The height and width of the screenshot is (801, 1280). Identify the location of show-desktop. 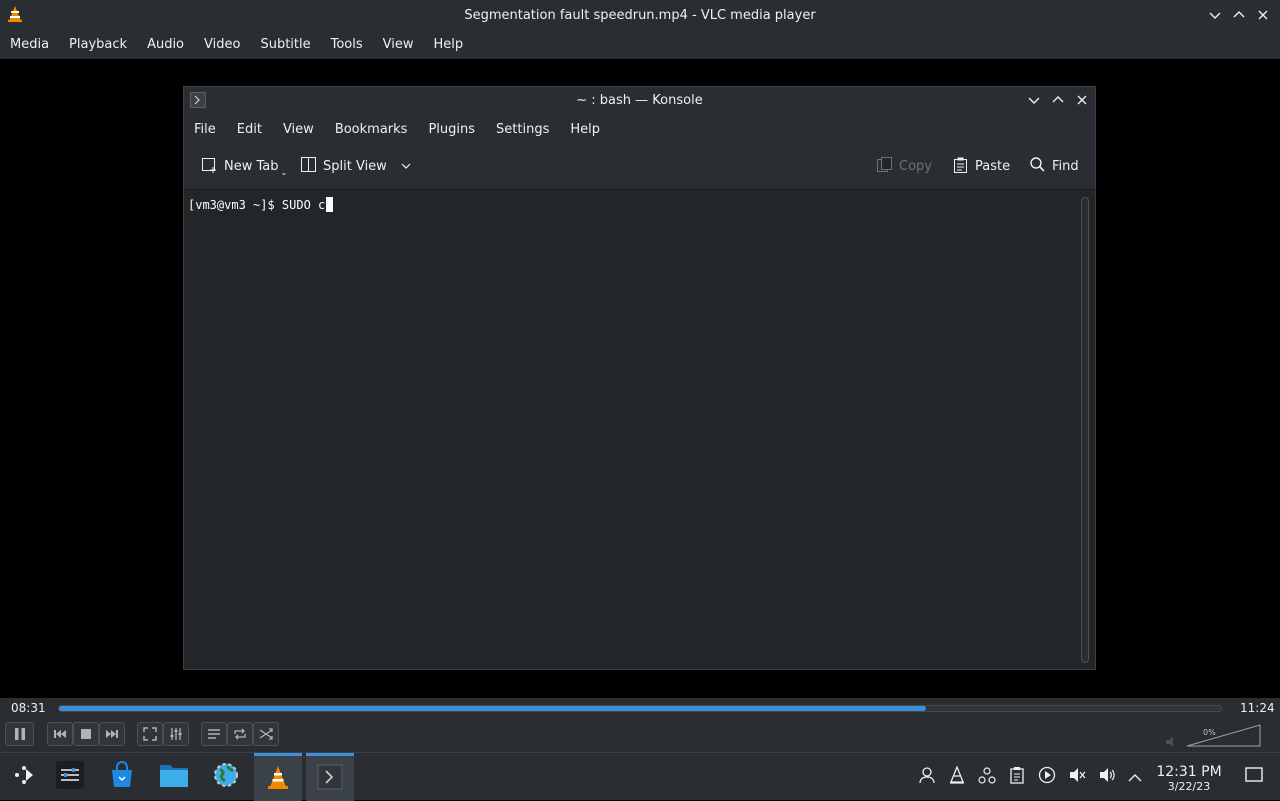
(1254, 777).